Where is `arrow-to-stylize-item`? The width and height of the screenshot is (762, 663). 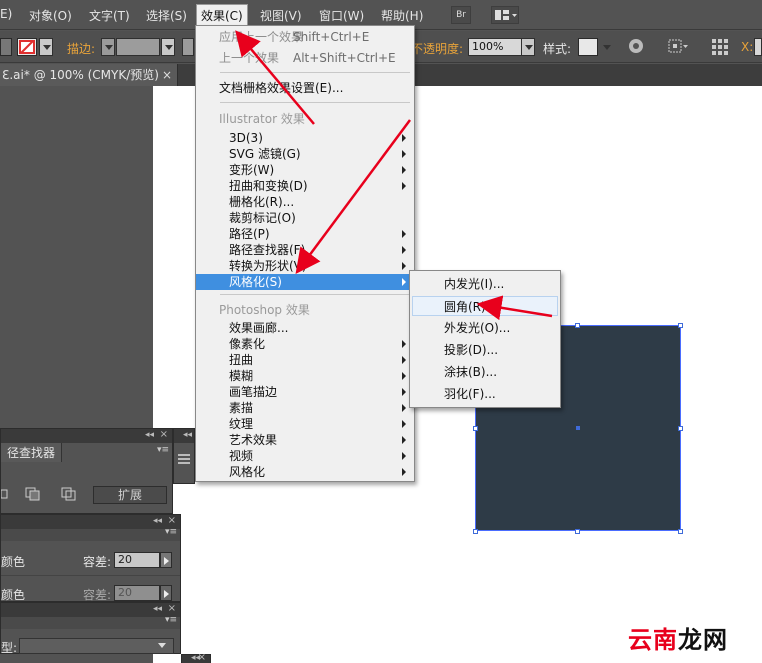
arrow-to-stylize-item is located at coordinates (353, 197).